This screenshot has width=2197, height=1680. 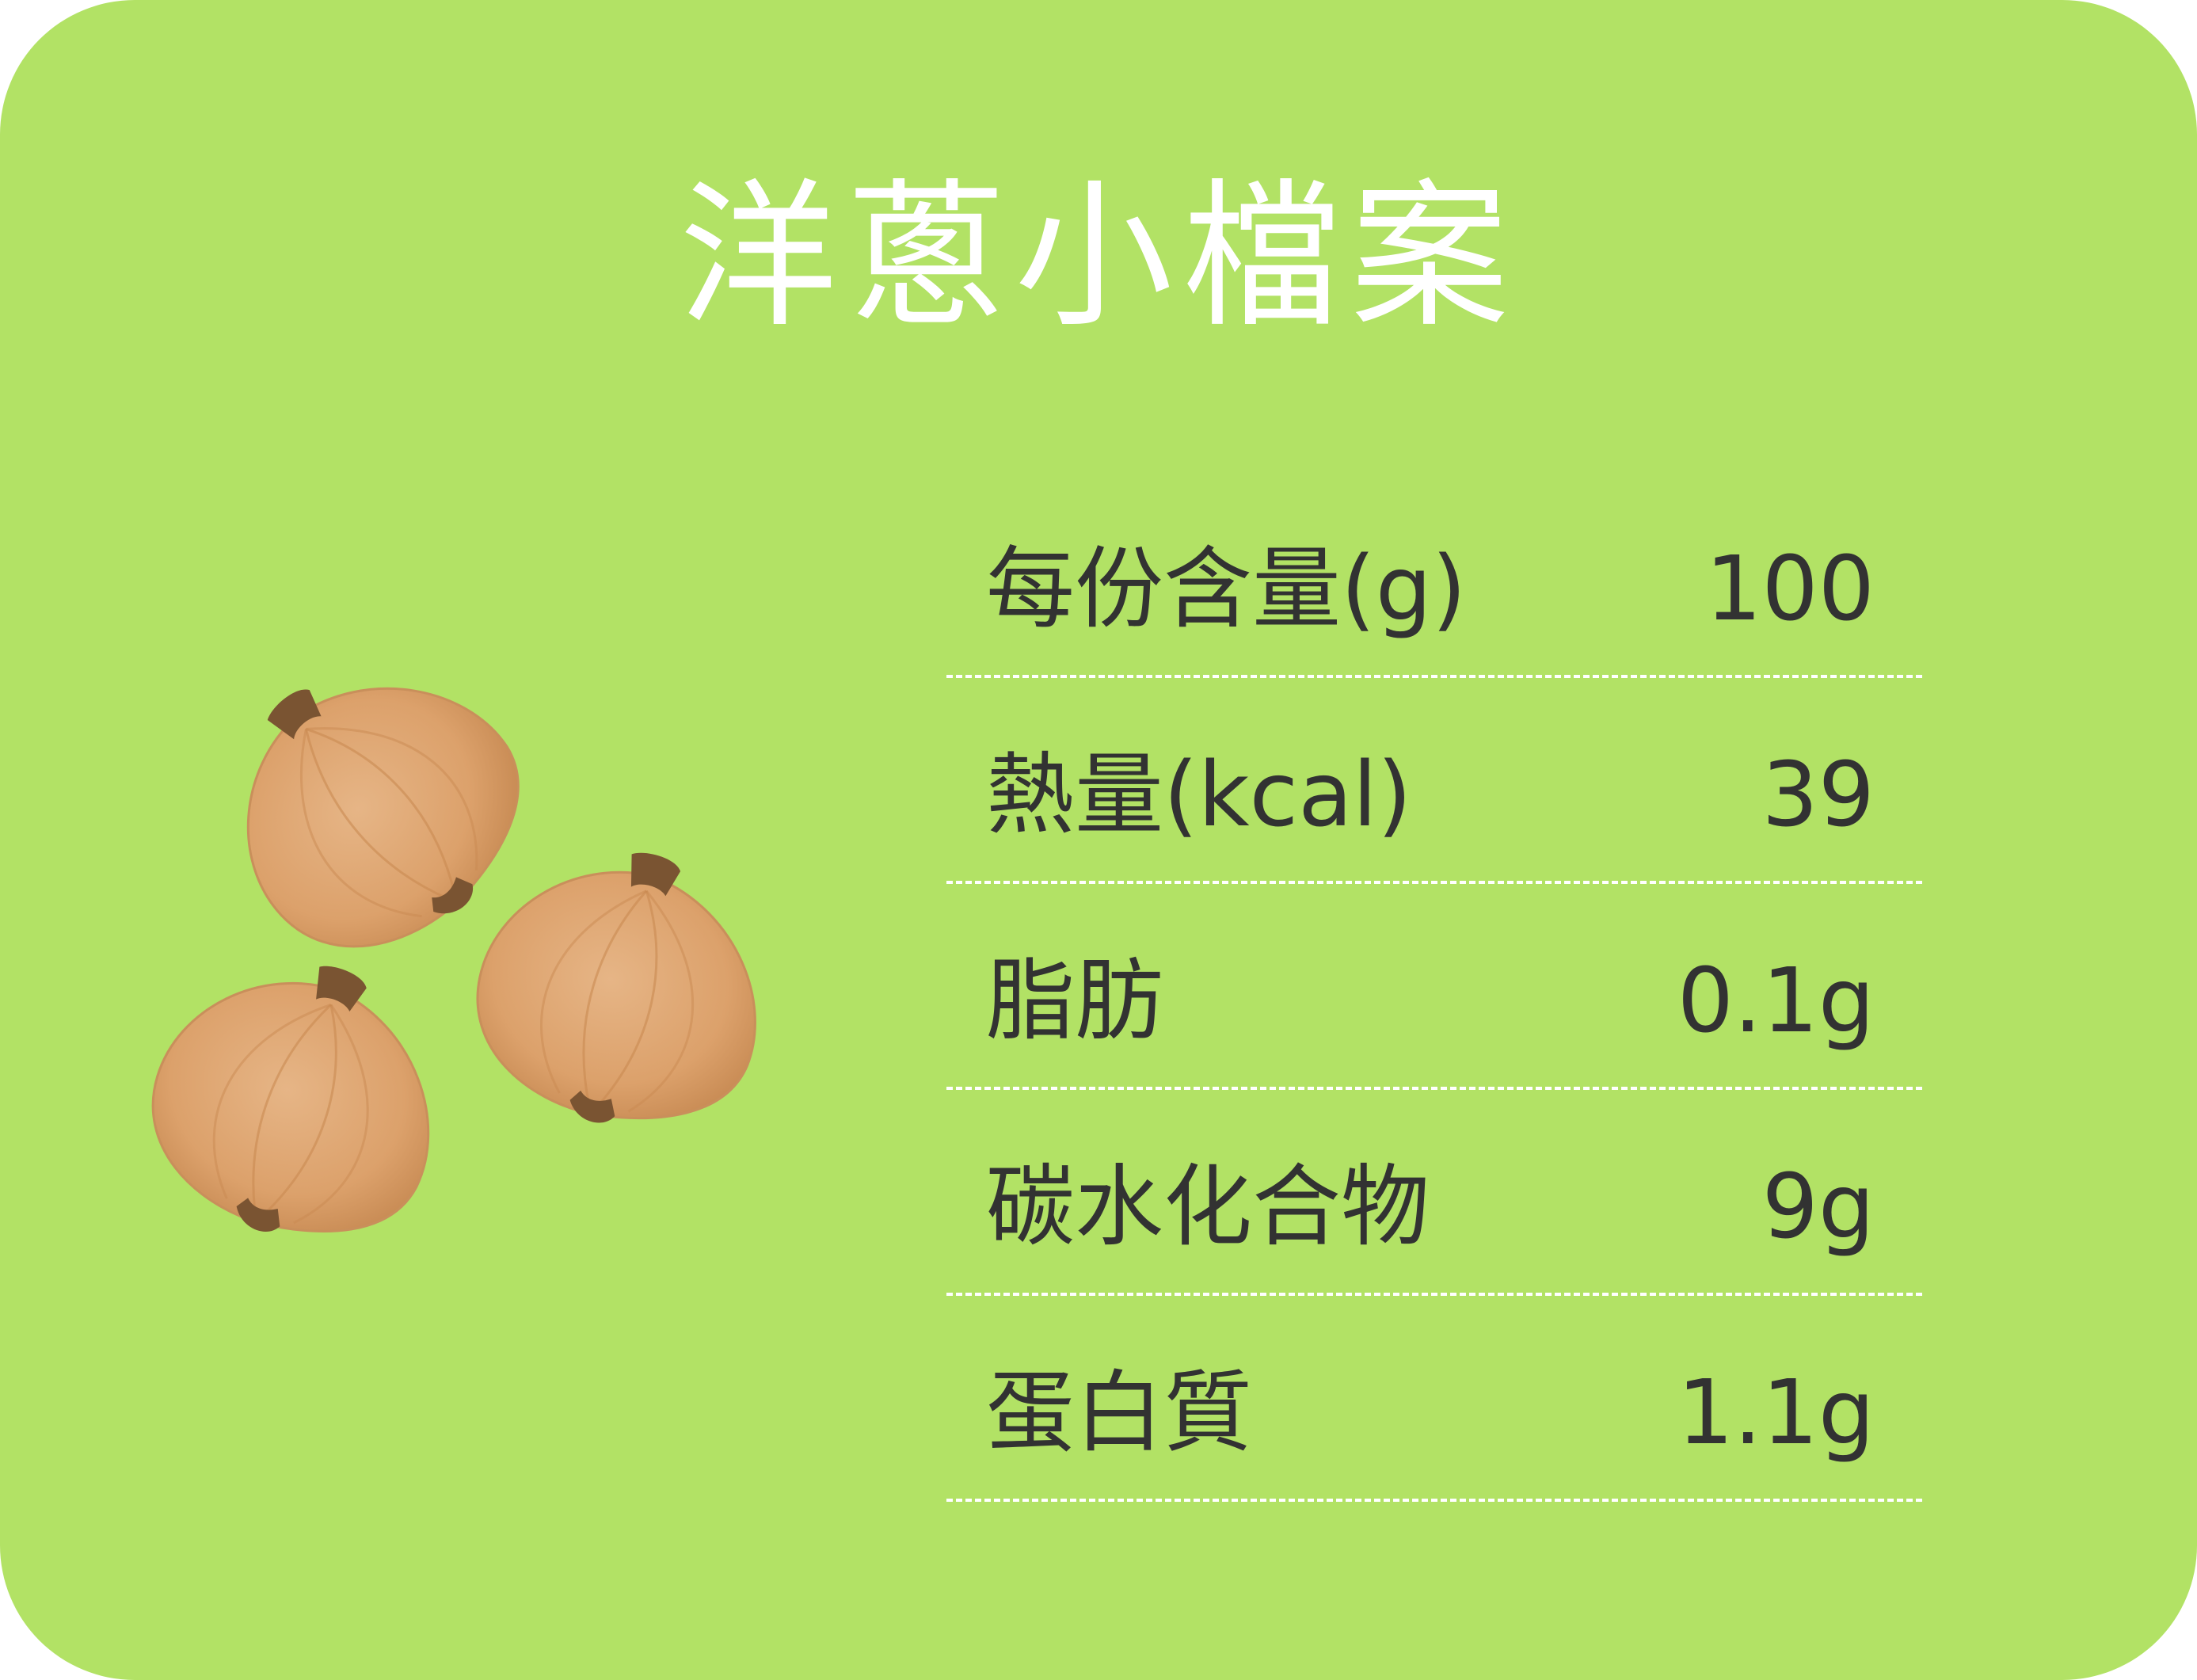 I want to click on nutrition-label: 碳水化合物, so click(x=1208, y=1207).